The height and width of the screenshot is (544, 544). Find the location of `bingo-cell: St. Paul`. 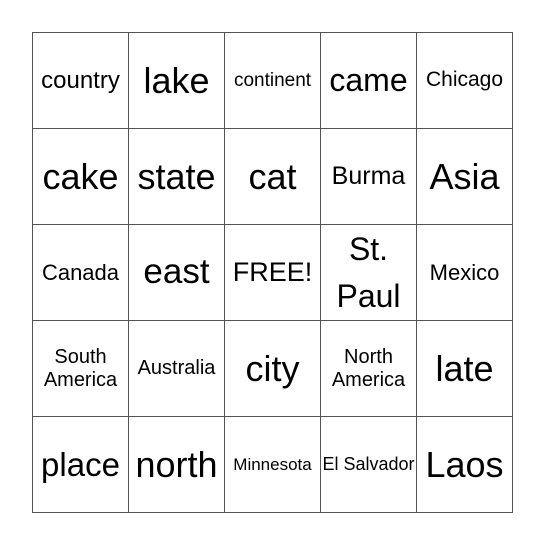

bingo-cell: St. Paul is located at coordinates (368, 272).